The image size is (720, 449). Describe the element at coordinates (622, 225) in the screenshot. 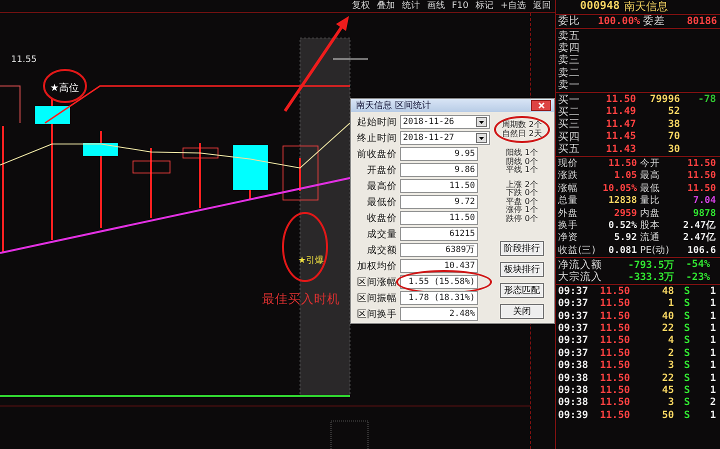

I see `quote-value: 0.52%` at that location.